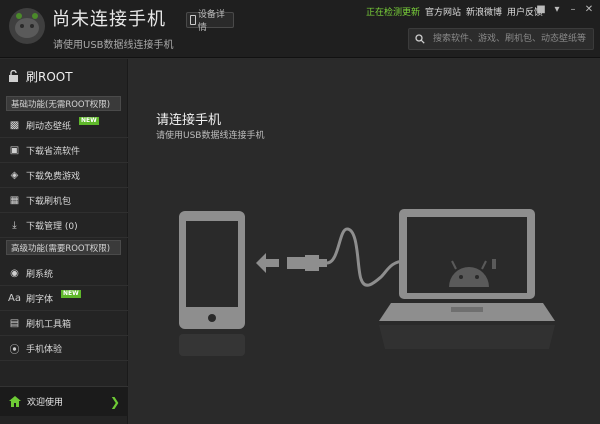 This screenshot has height=424, width=600. What do you see at coordinates (393, 11) in the screenshot?
I see `update-status: 正在检测更新` at bounding box center [393, 11].